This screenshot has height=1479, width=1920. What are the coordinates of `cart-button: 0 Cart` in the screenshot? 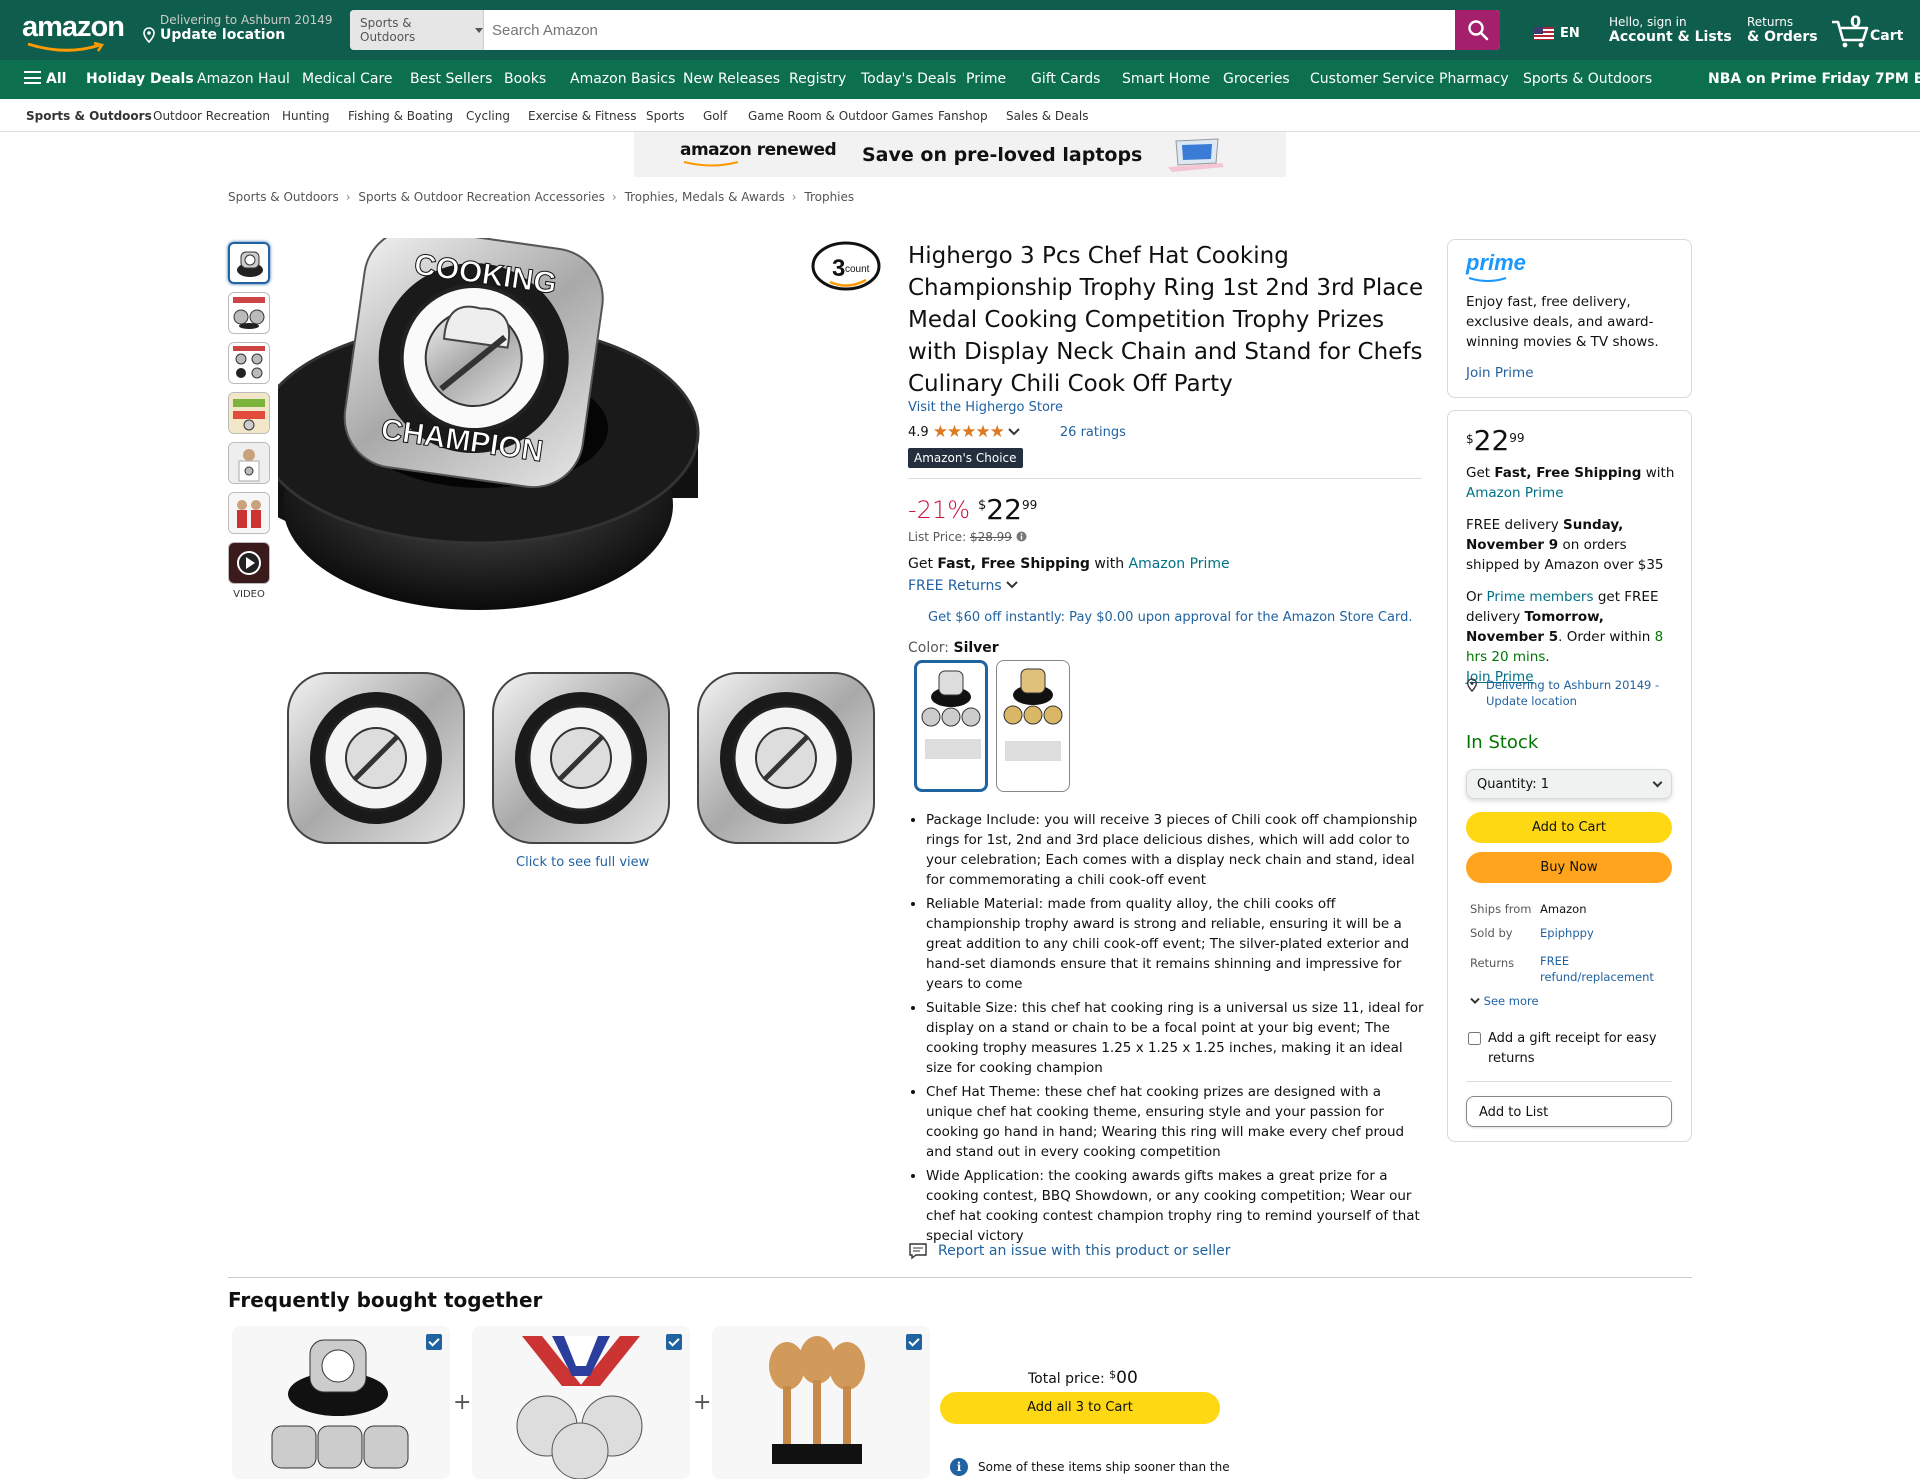 It's located at (1870, 32).